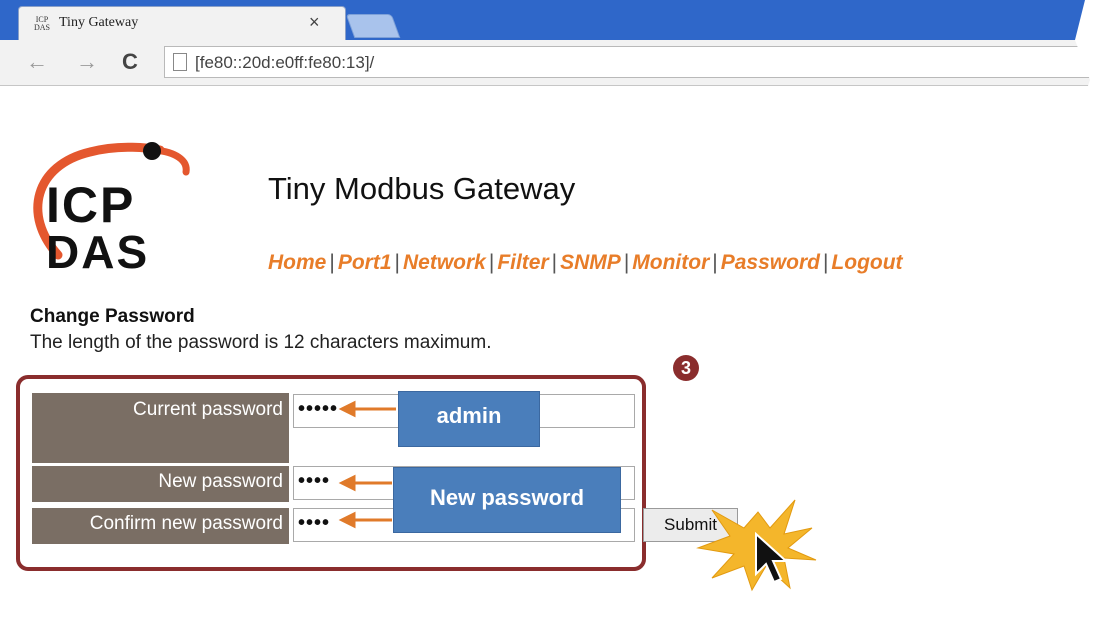  What do you see at coordinates (112, 316) in the screenshot?
I see `section-title: Change Password` at bounding box center [112, 316].